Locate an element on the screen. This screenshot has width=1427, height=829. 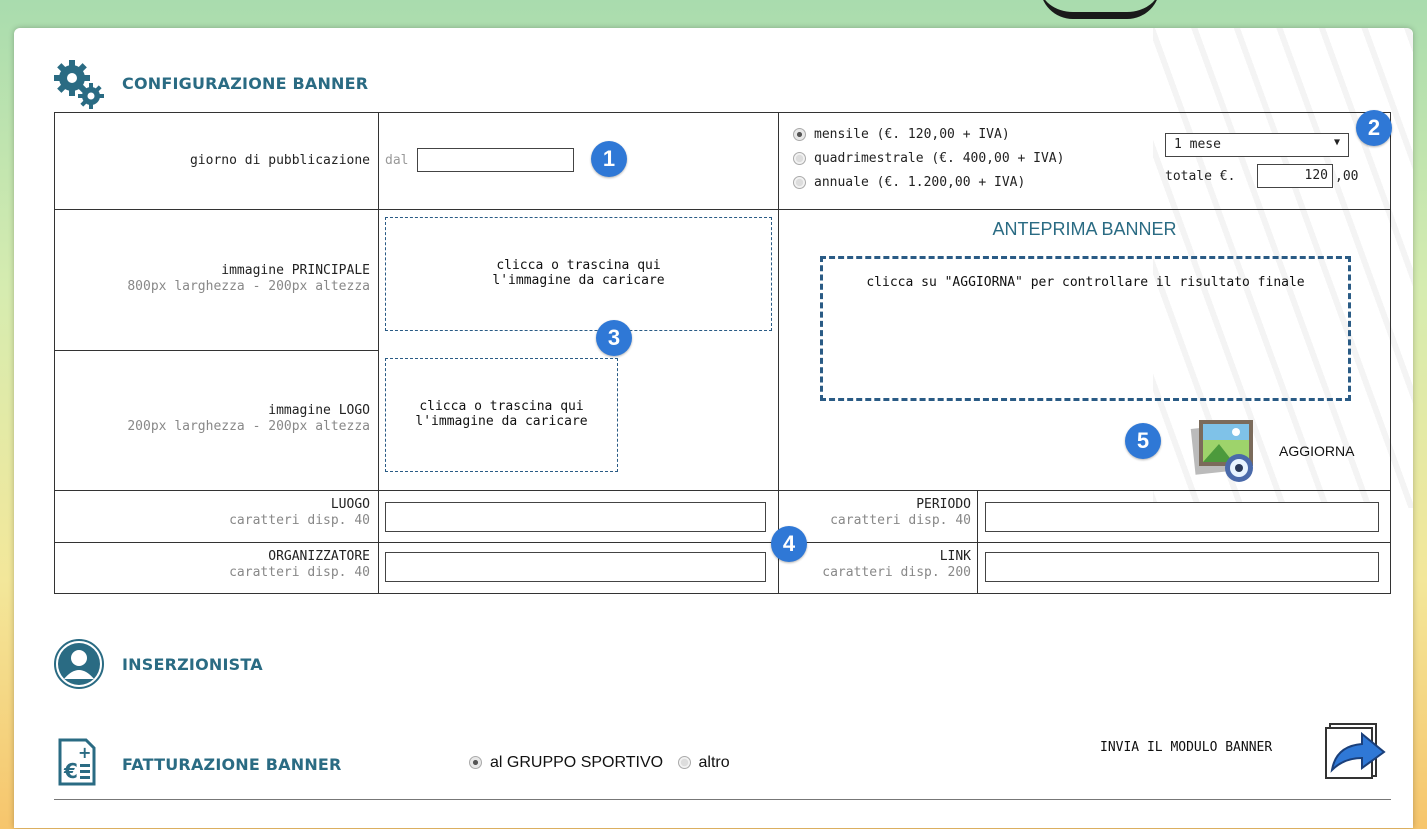
luogo-label: LUOGO caratteri disp. 40 is located at coordinates (299, 512).